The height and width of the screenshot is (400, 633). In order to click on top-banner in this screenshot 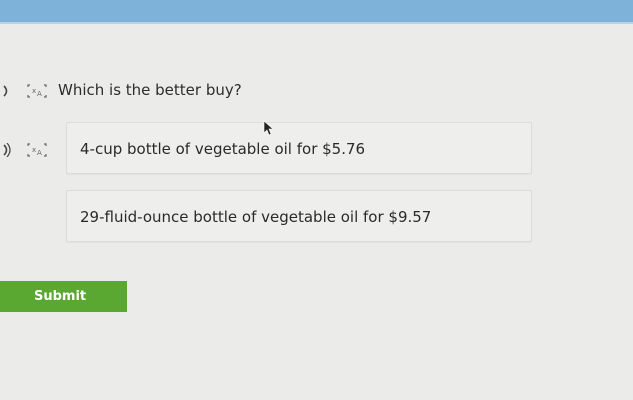, I will do `click(316, 11)`.